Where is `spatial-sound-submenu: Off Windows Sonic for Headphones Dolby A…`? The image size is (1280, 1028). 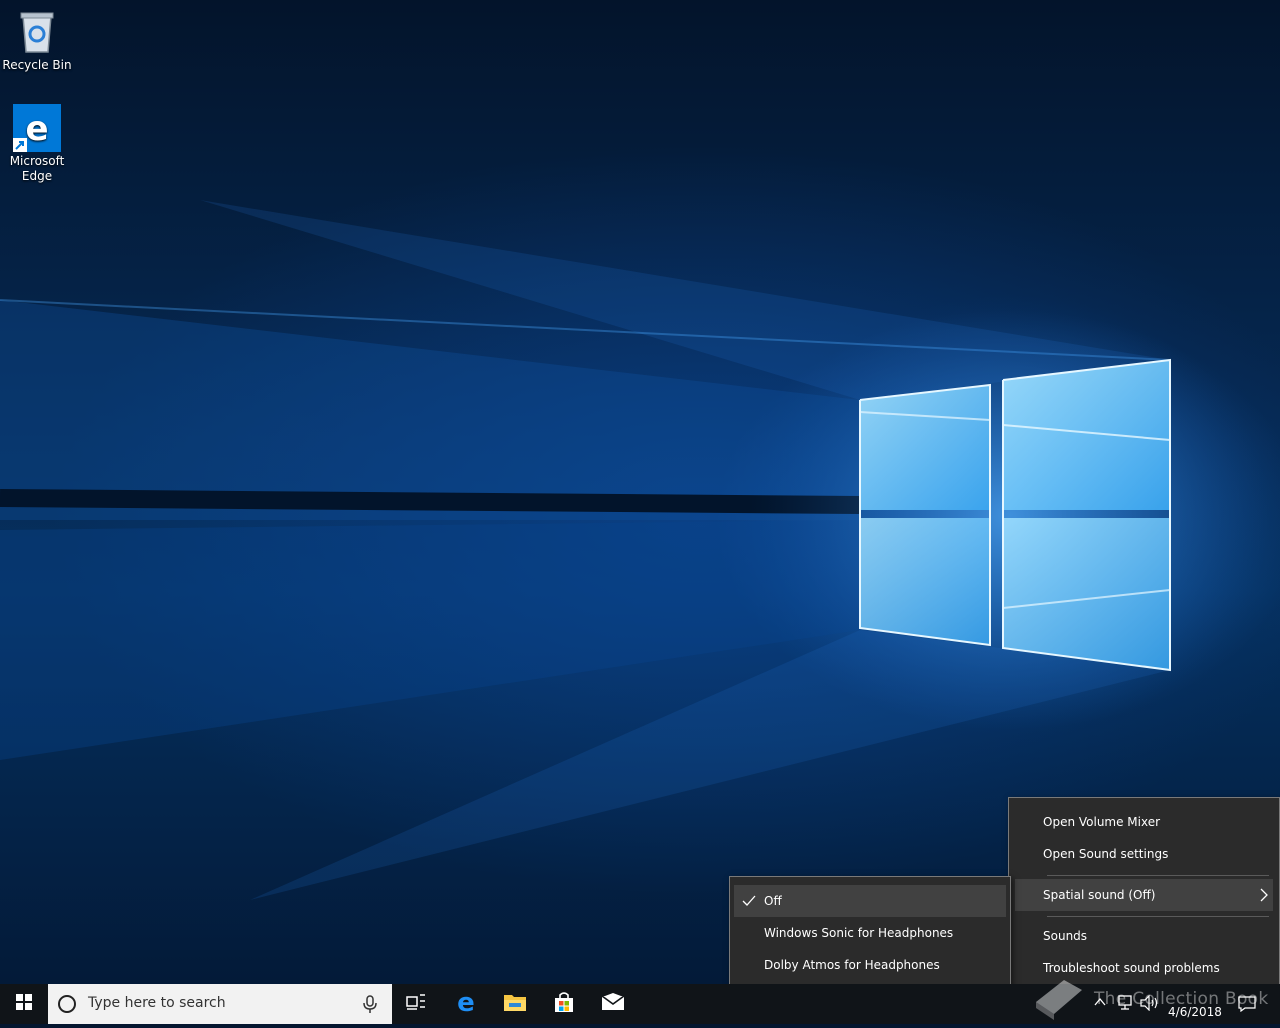 spatial-sound-submenu: Off Windows Sonic for Headphones Dolby A… is located at coordinates (870, 933).